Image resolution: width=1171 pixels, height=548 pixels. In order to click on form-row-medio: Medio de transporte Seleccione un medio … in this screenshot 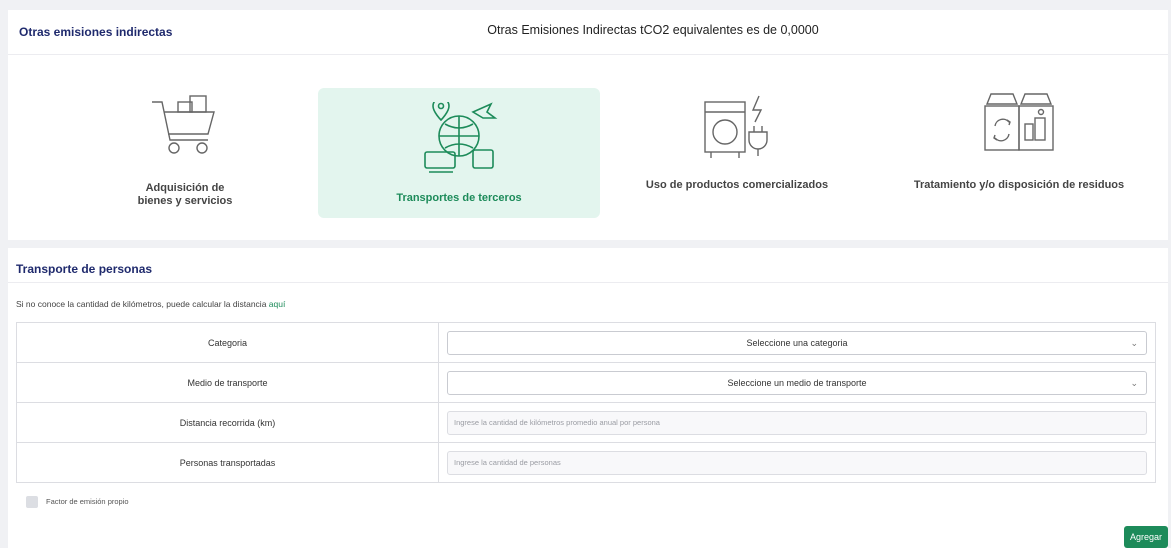, I will do `click(586, 382)`.